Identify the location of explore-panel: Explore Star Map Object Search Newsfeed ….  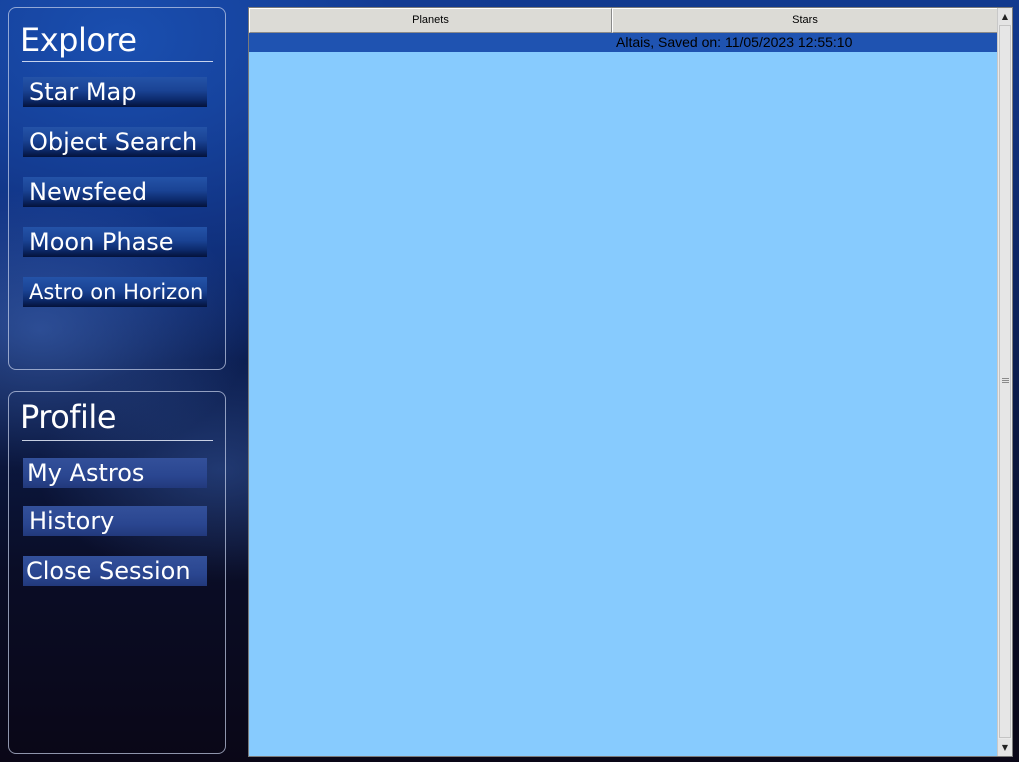
(117, 188).